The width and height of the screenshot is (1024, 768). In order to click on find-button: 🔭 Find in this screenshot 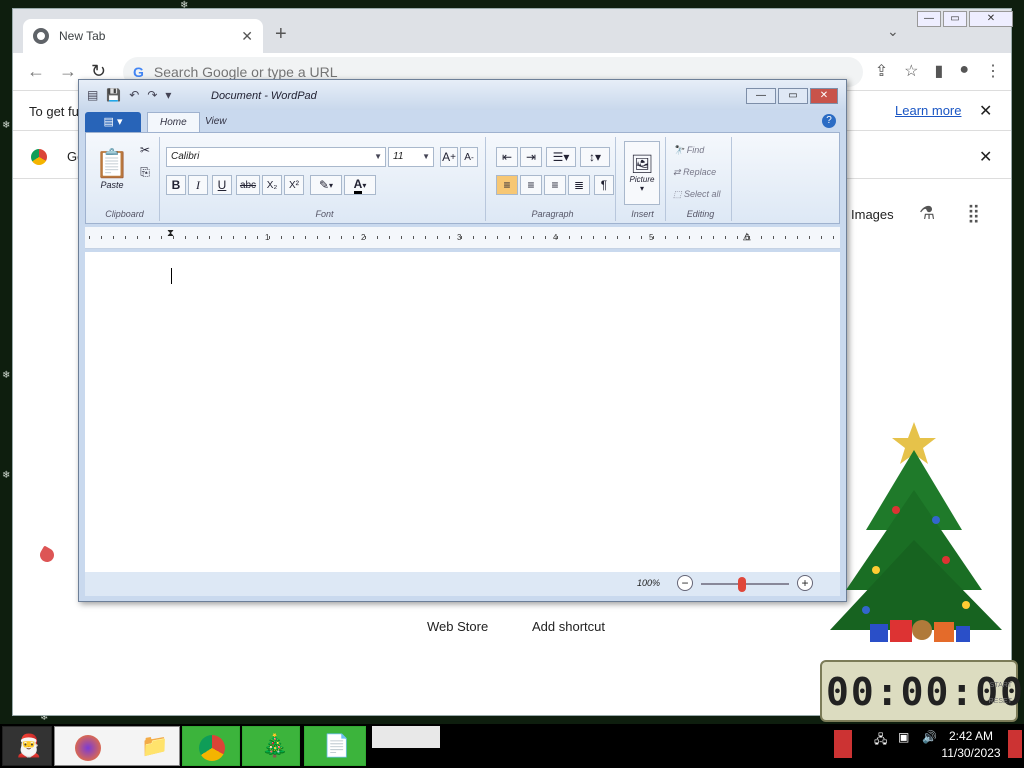, I will do `click(701, 150)`.